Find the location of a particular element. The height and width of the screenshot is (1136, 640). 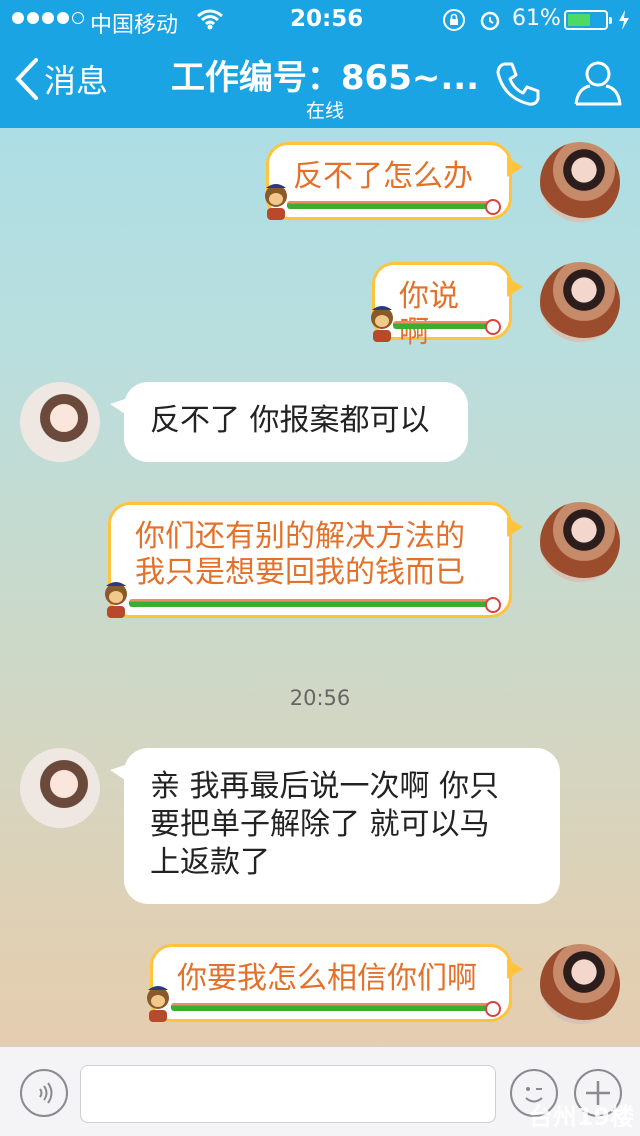

person-icon is located at coordinates (598, 82).